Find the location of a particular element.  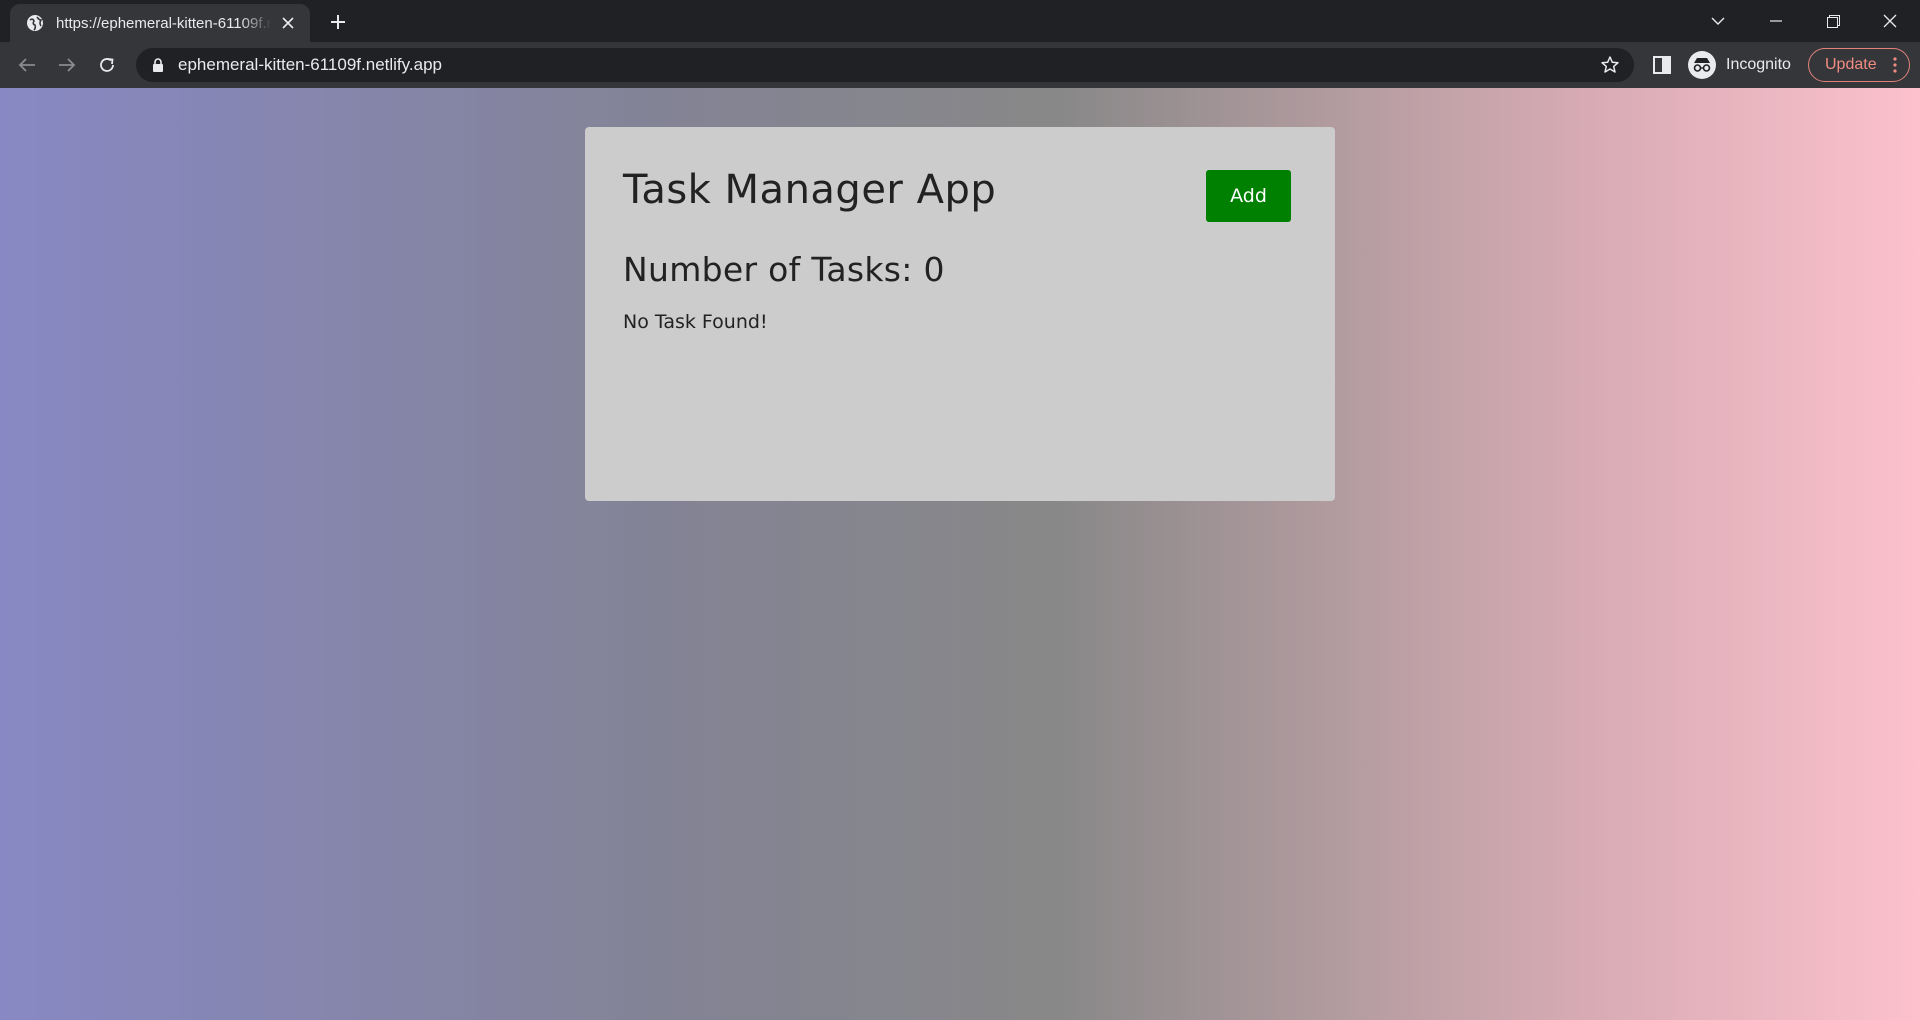

incognito-label: Incognito is located at coordinates (1758, 64).